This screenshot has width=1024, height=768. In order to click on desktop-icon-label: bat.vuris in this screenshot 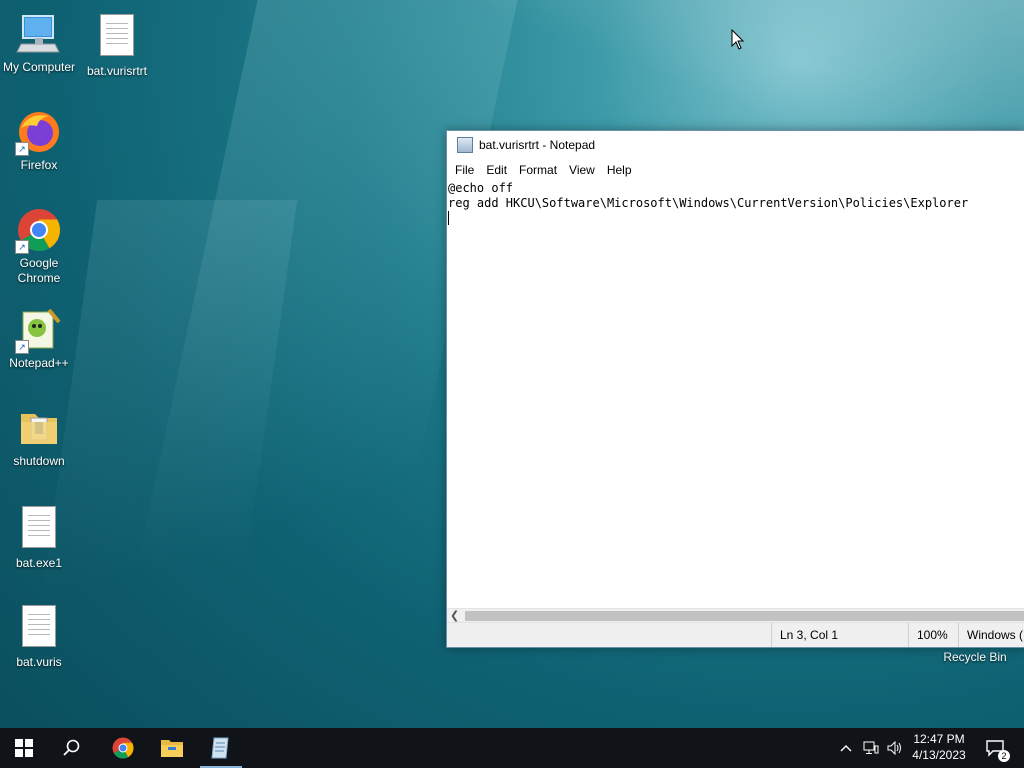, I will do `click(39, 662)`.